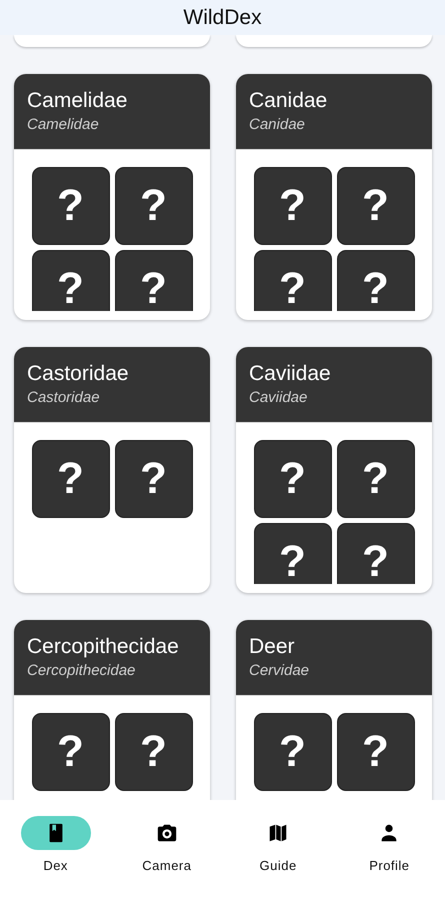 The image size is (445, 900). Describe the element at coordinates (77, 101) in the screenshot. I see `family-name: Camelidae` at that location.